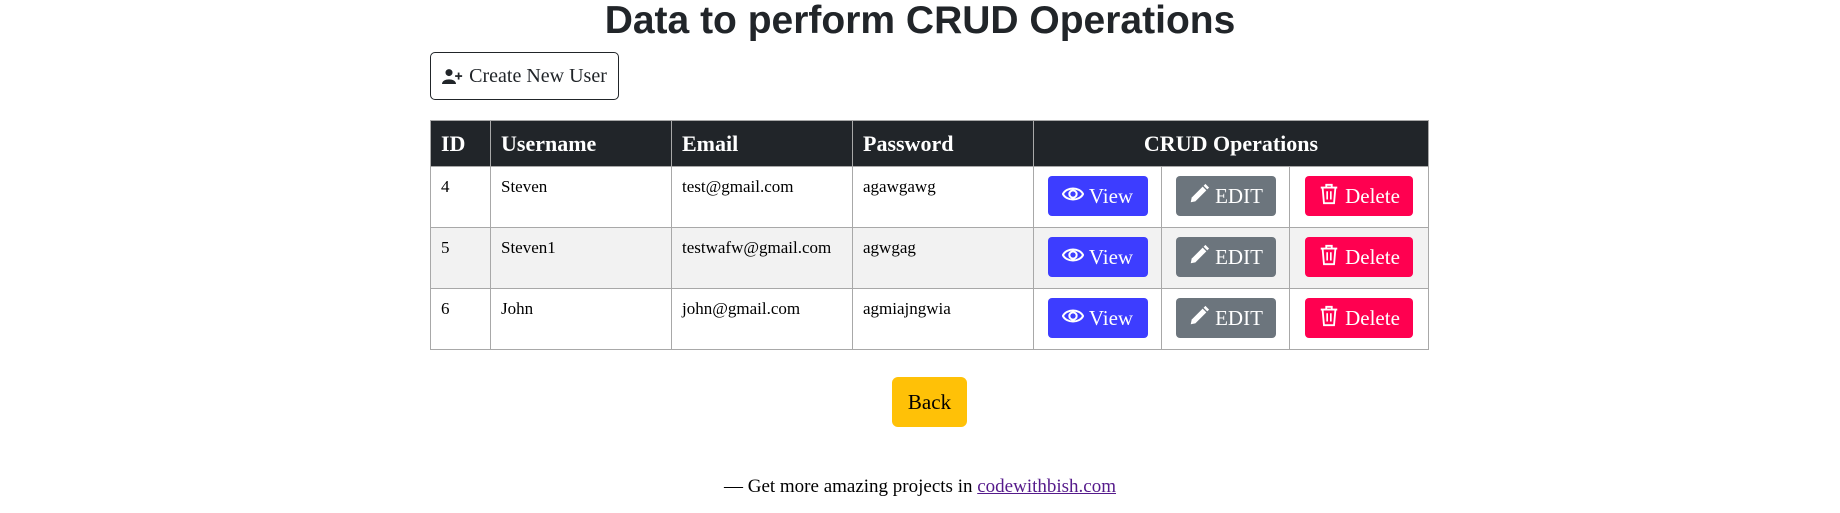 The height and width of the screenshot is (513, 1840). What do you see at coordinates (762, 319) in the screenshot?
I see `cell-email: john@gmail.com` at bounding box center [762, 319].